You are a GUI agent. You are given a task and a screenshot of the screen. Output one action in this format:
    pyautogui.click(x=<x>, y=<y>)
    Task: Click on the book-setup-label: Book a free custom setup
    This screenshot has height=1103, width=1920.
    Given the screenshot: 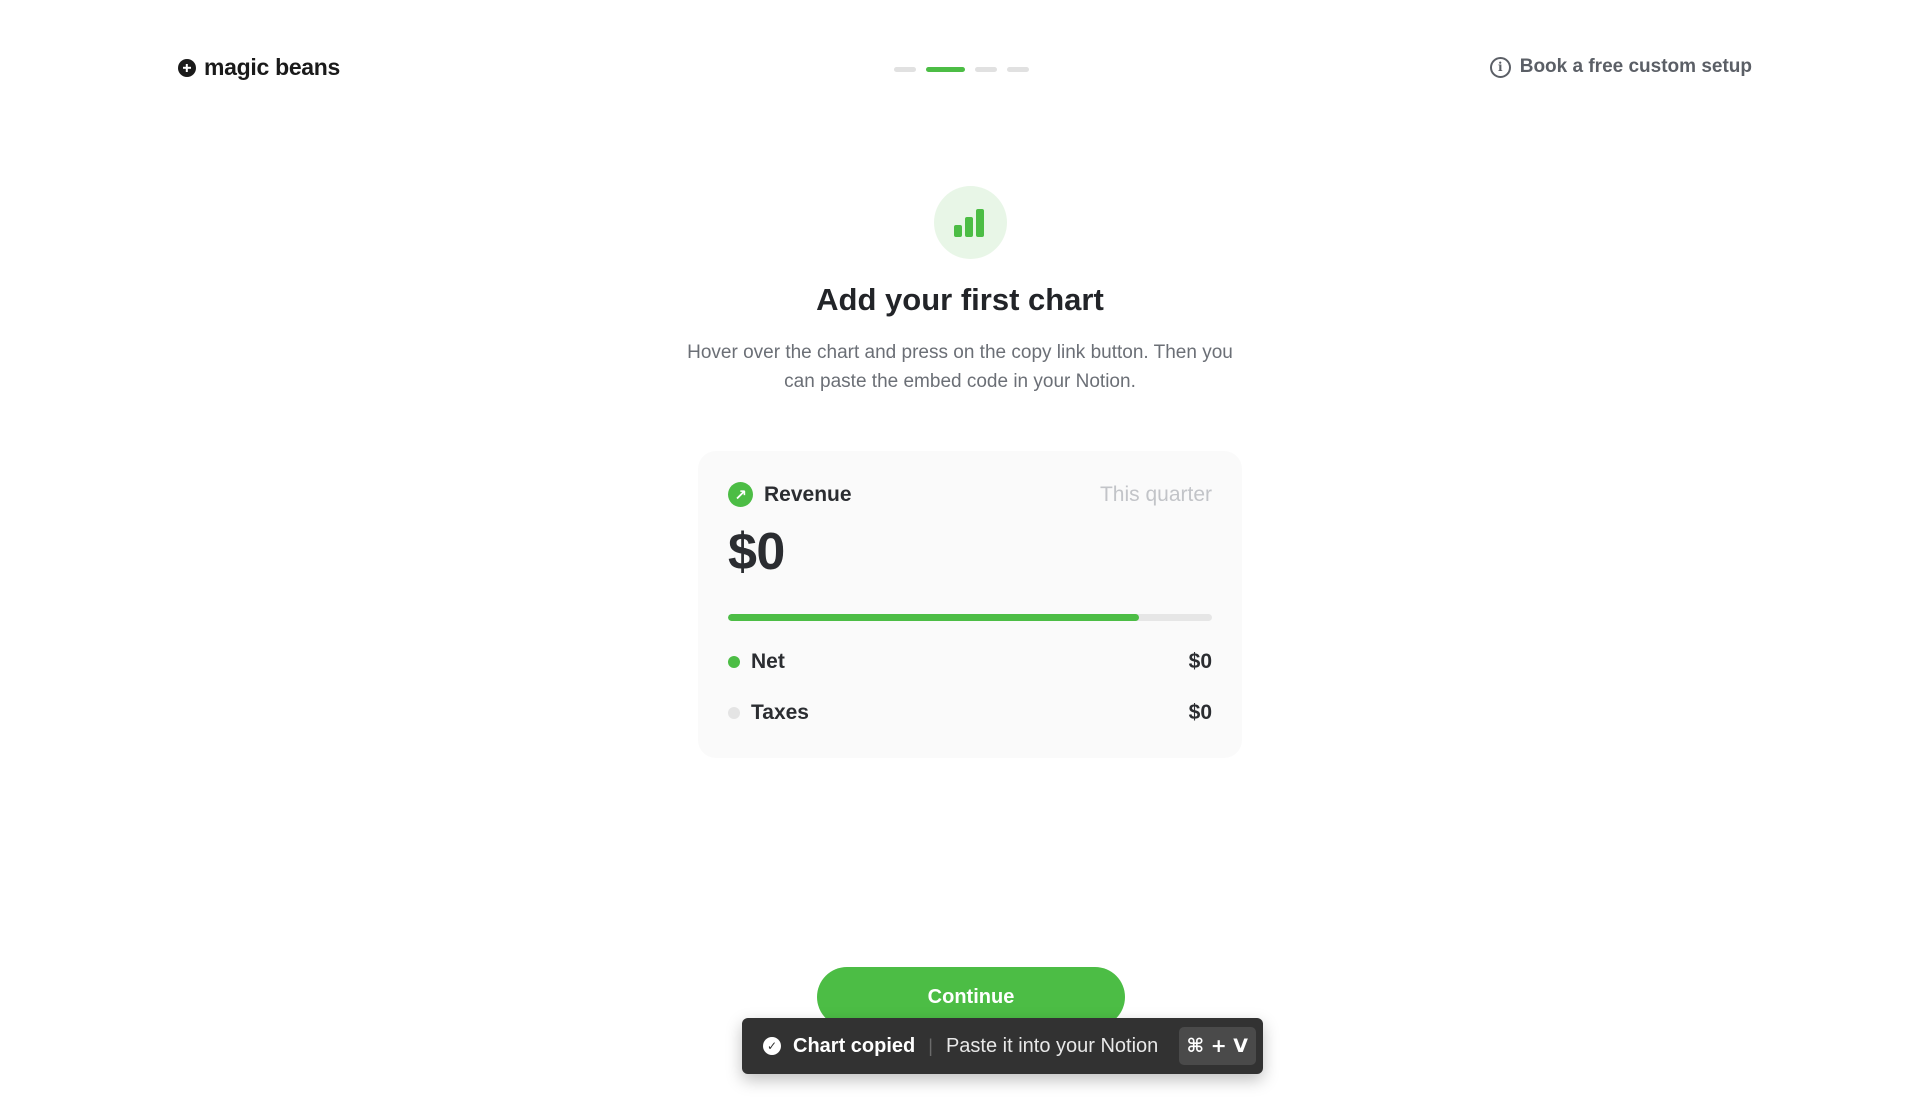 What is the action you would take?
    pyautogui.click(x=1635, y=66)
    